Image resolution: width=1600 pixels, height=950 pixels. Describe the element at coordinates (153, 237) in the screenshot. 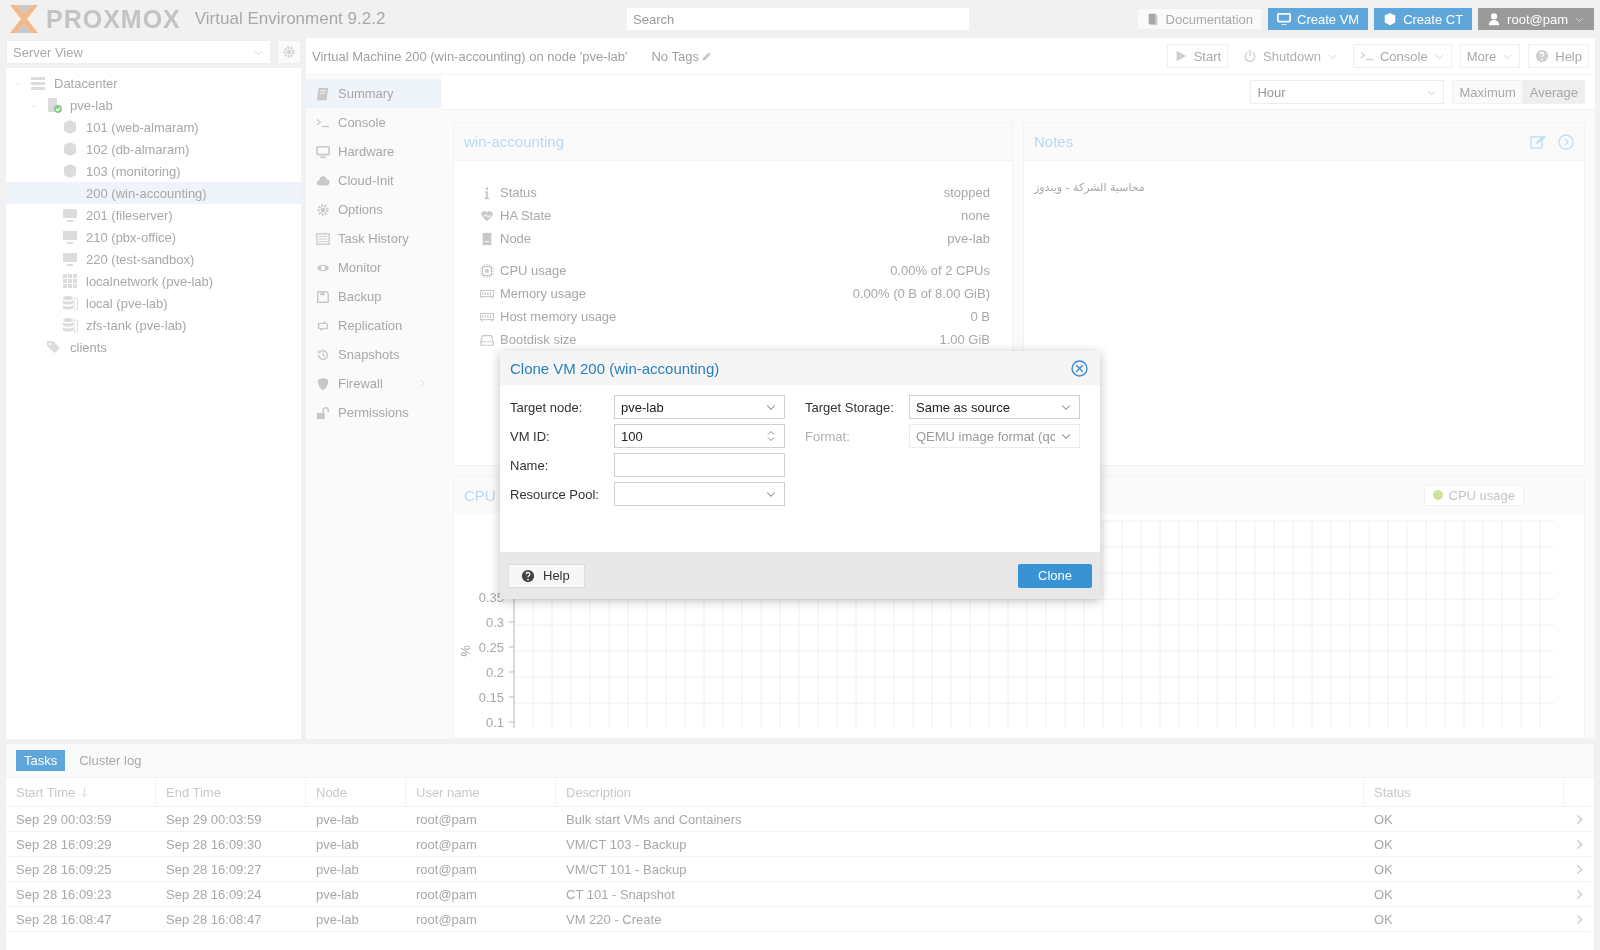

I see `tree-item: 210 (pbx-office)` at that location.